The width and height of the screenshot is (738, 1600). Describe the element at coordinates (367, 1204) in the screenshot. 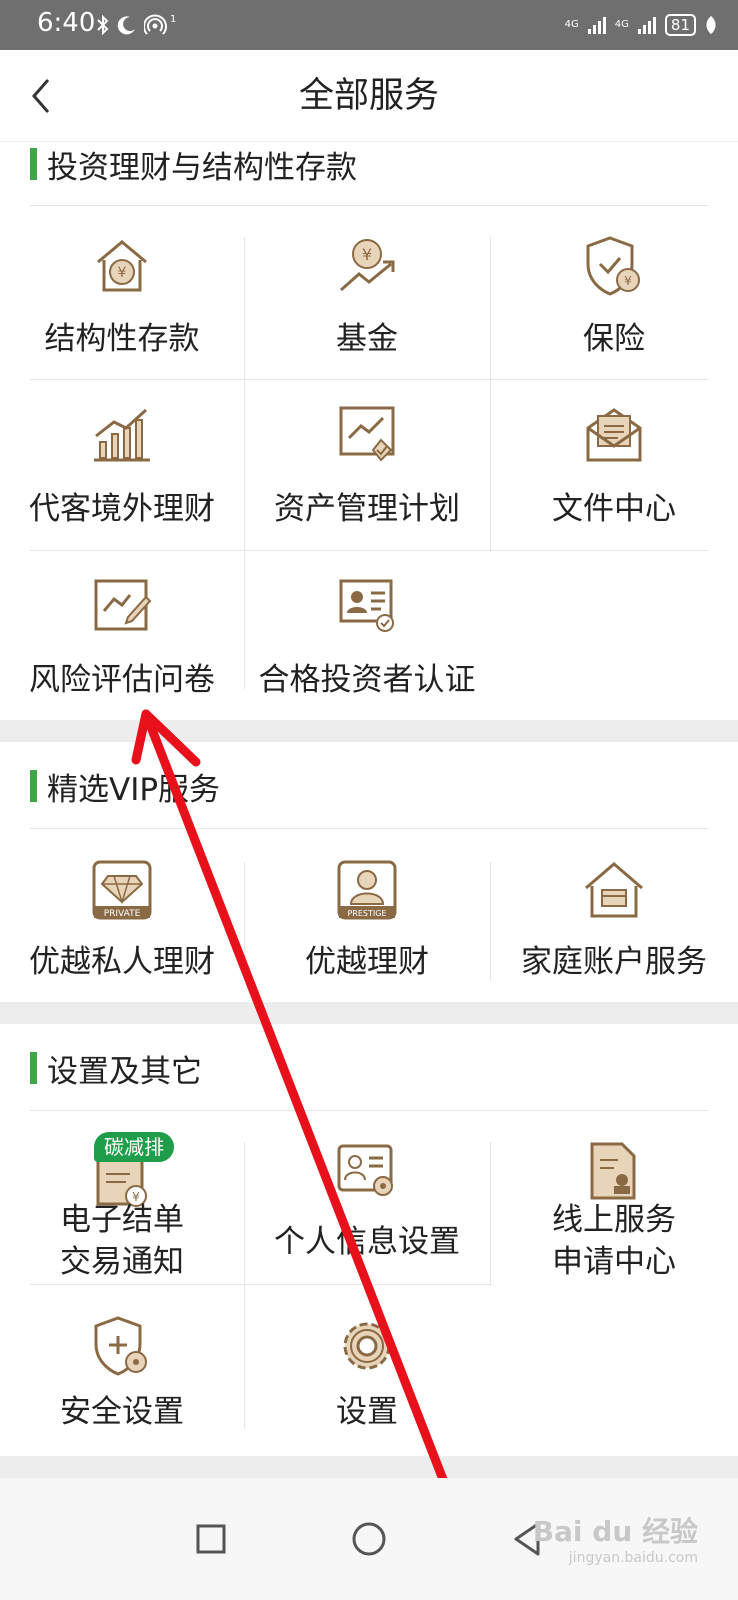

I see `service-personal-info: 个人信息设置` at that location.